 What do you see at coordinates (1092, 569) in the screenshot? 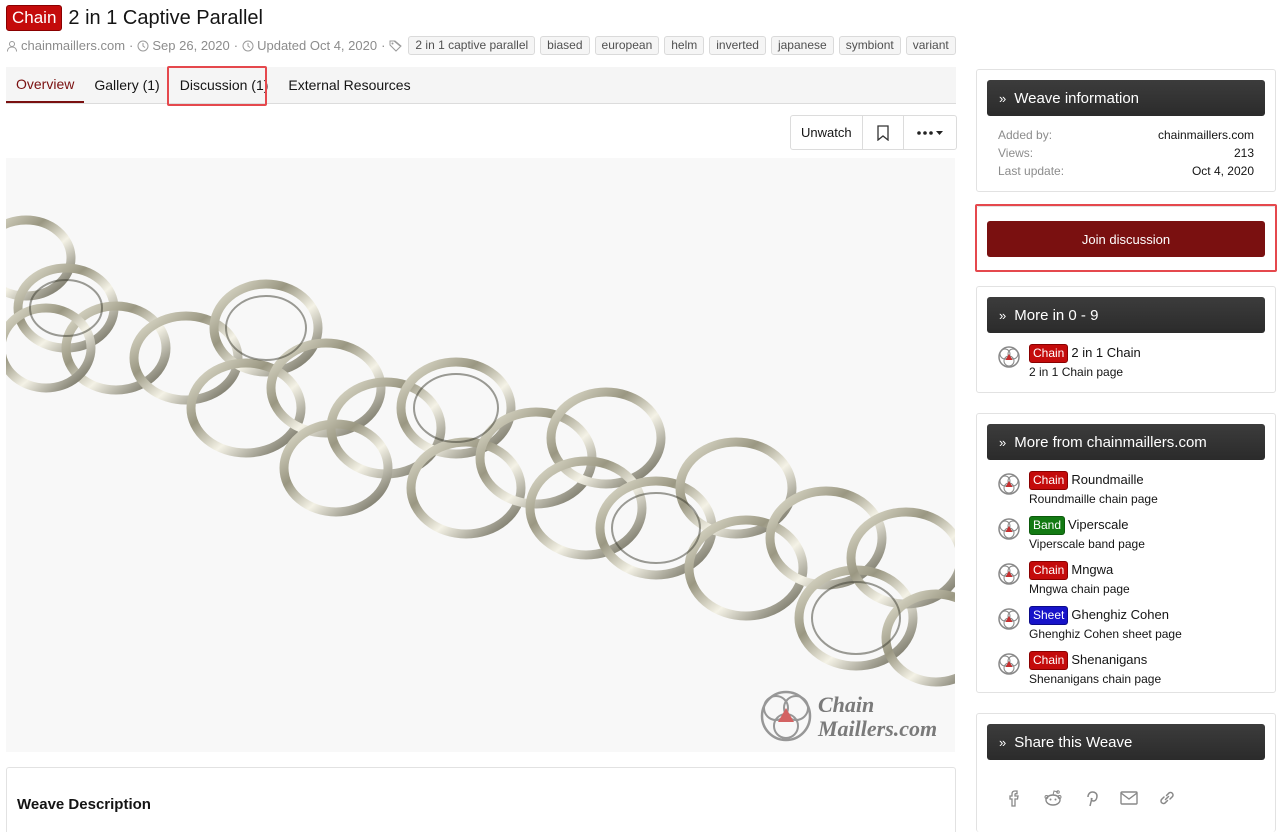
I see `item-name: Mngwa` at bounding box center [1092, 569].